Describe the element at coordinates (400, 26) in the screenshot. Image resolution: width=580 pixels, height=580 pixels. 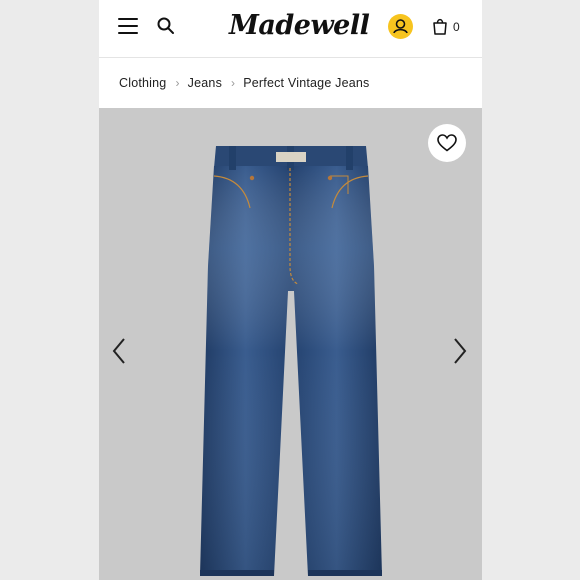
I see `user-icon` at that location.